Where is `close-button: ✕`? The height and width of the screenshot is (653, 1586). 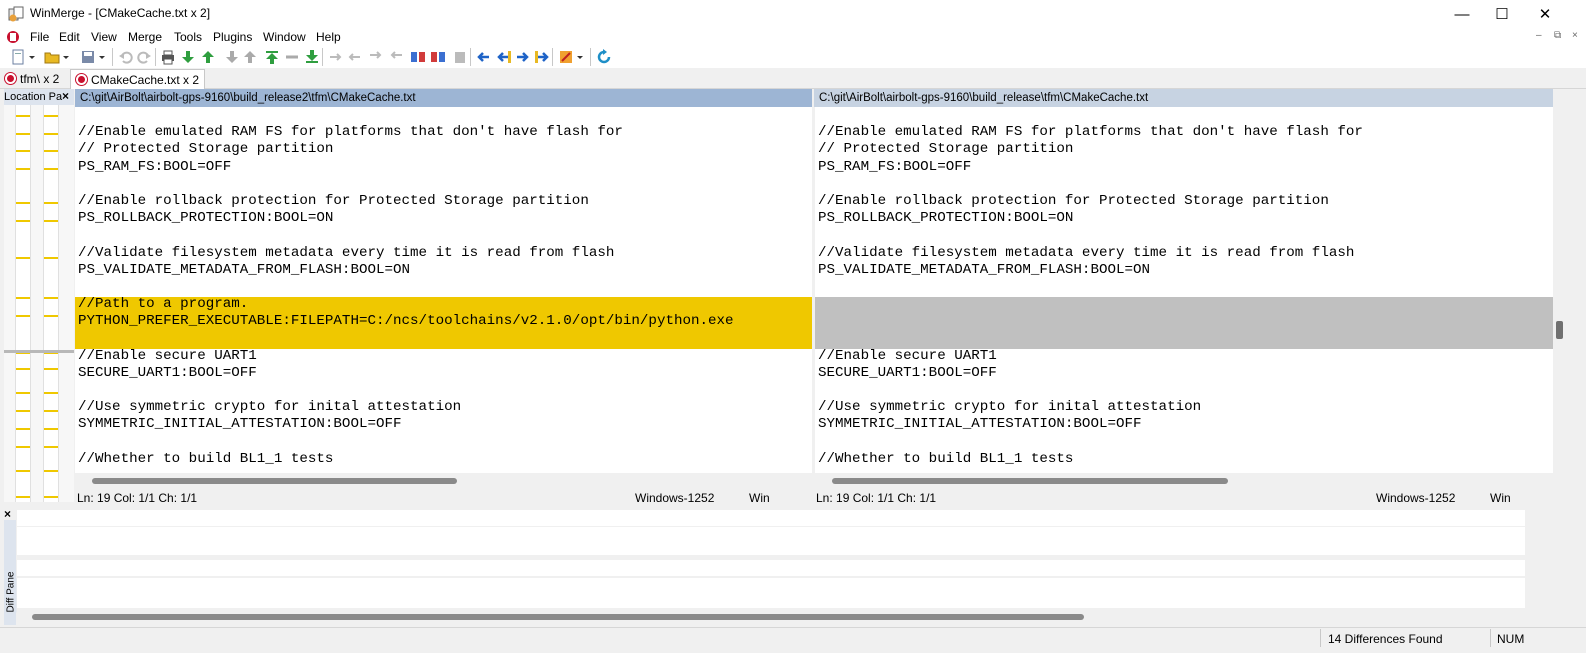
close-button: ✕ is located at coordinates (1545, 14).